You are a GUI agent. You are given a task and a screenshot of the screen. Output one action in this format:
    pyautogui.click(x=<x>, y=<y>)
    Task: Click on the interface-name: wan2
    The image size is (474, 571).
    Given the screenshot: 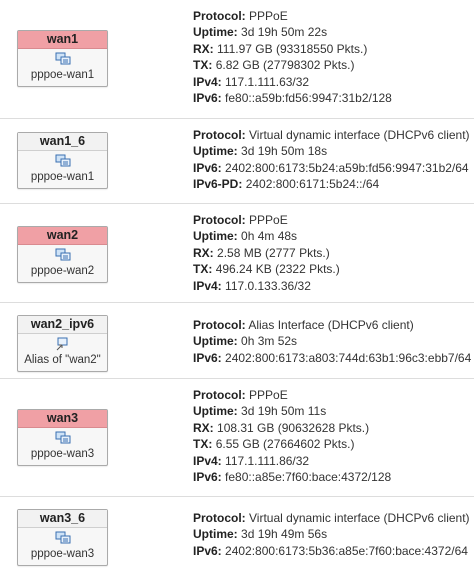 What is the action you would take?
    pyautogui.click(x=62, y=236)
    